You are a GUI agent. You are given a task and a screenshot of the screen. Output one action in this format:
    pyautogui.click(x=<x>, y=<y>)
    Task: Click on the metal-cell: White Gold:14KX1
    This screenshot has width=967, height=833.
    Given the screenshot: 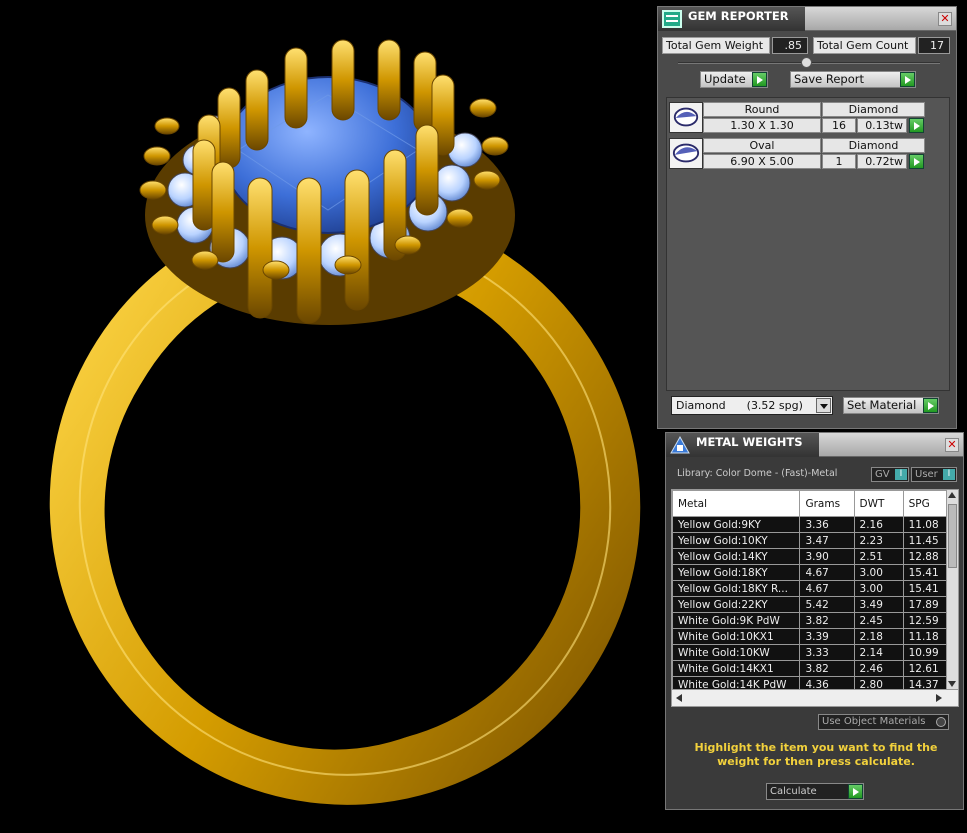 What is the action you would take?
    pyautogui.click(x=736, y=668)
    